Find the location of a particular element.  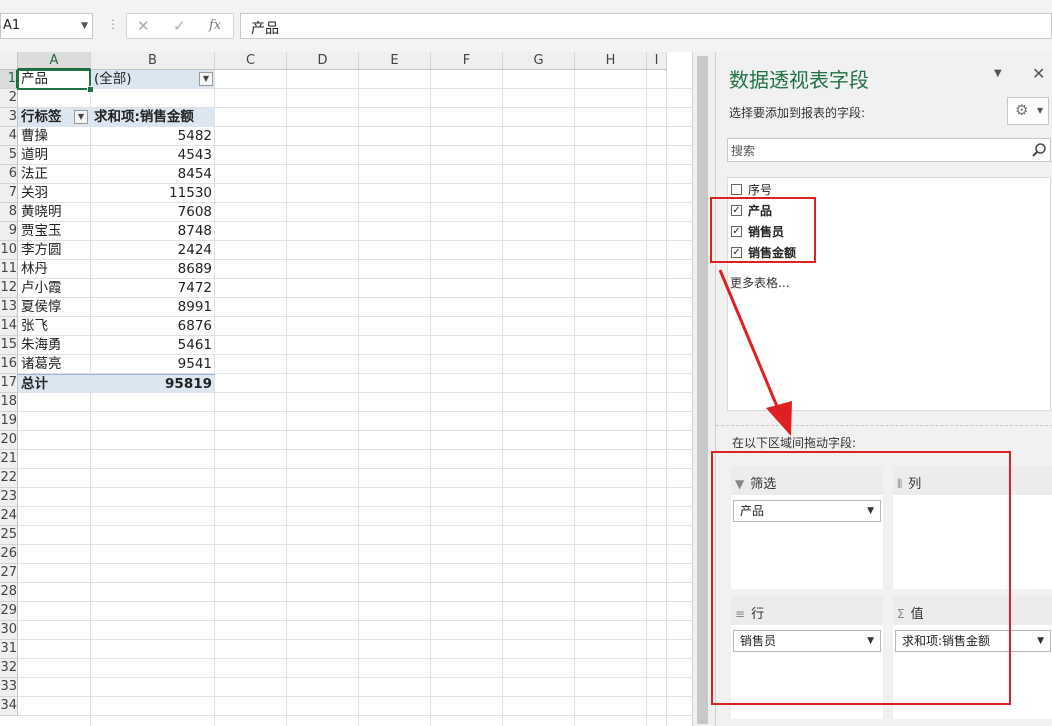

column-header-b: B is located at coordinates (153, 61).